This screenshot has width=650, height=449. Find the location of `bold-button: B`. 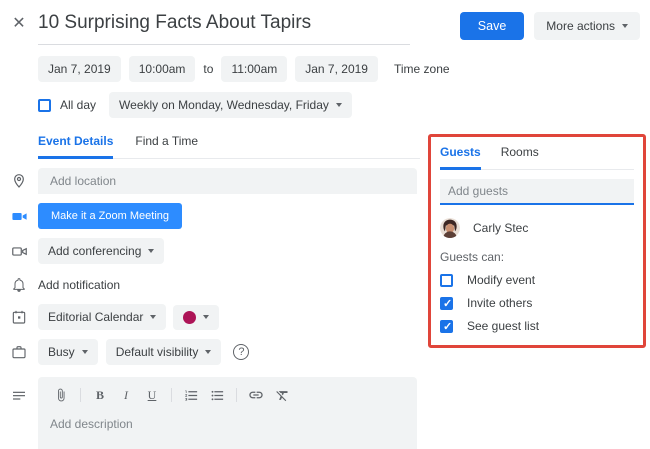

bold-button: B is located at coordinates (100, 395).